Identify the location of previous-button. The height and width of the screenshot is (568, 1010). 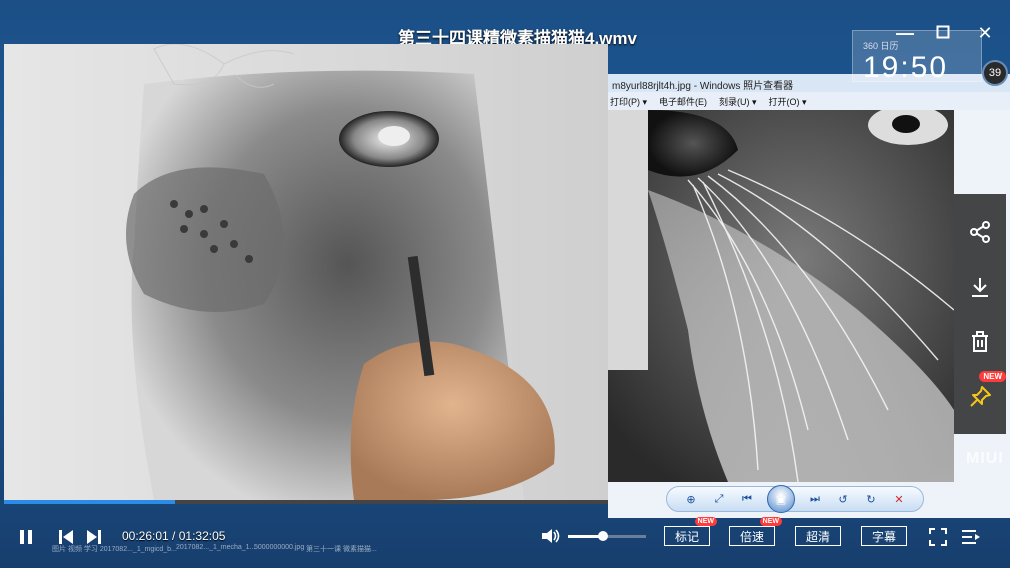
(66, 537).